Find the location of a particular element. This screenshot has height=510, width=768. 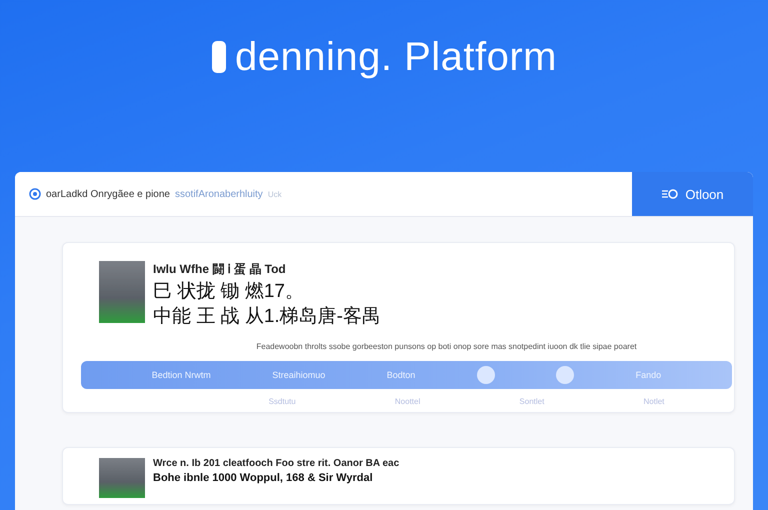

bar-link: Streaihiomuo is located at coordinates (299, 375).